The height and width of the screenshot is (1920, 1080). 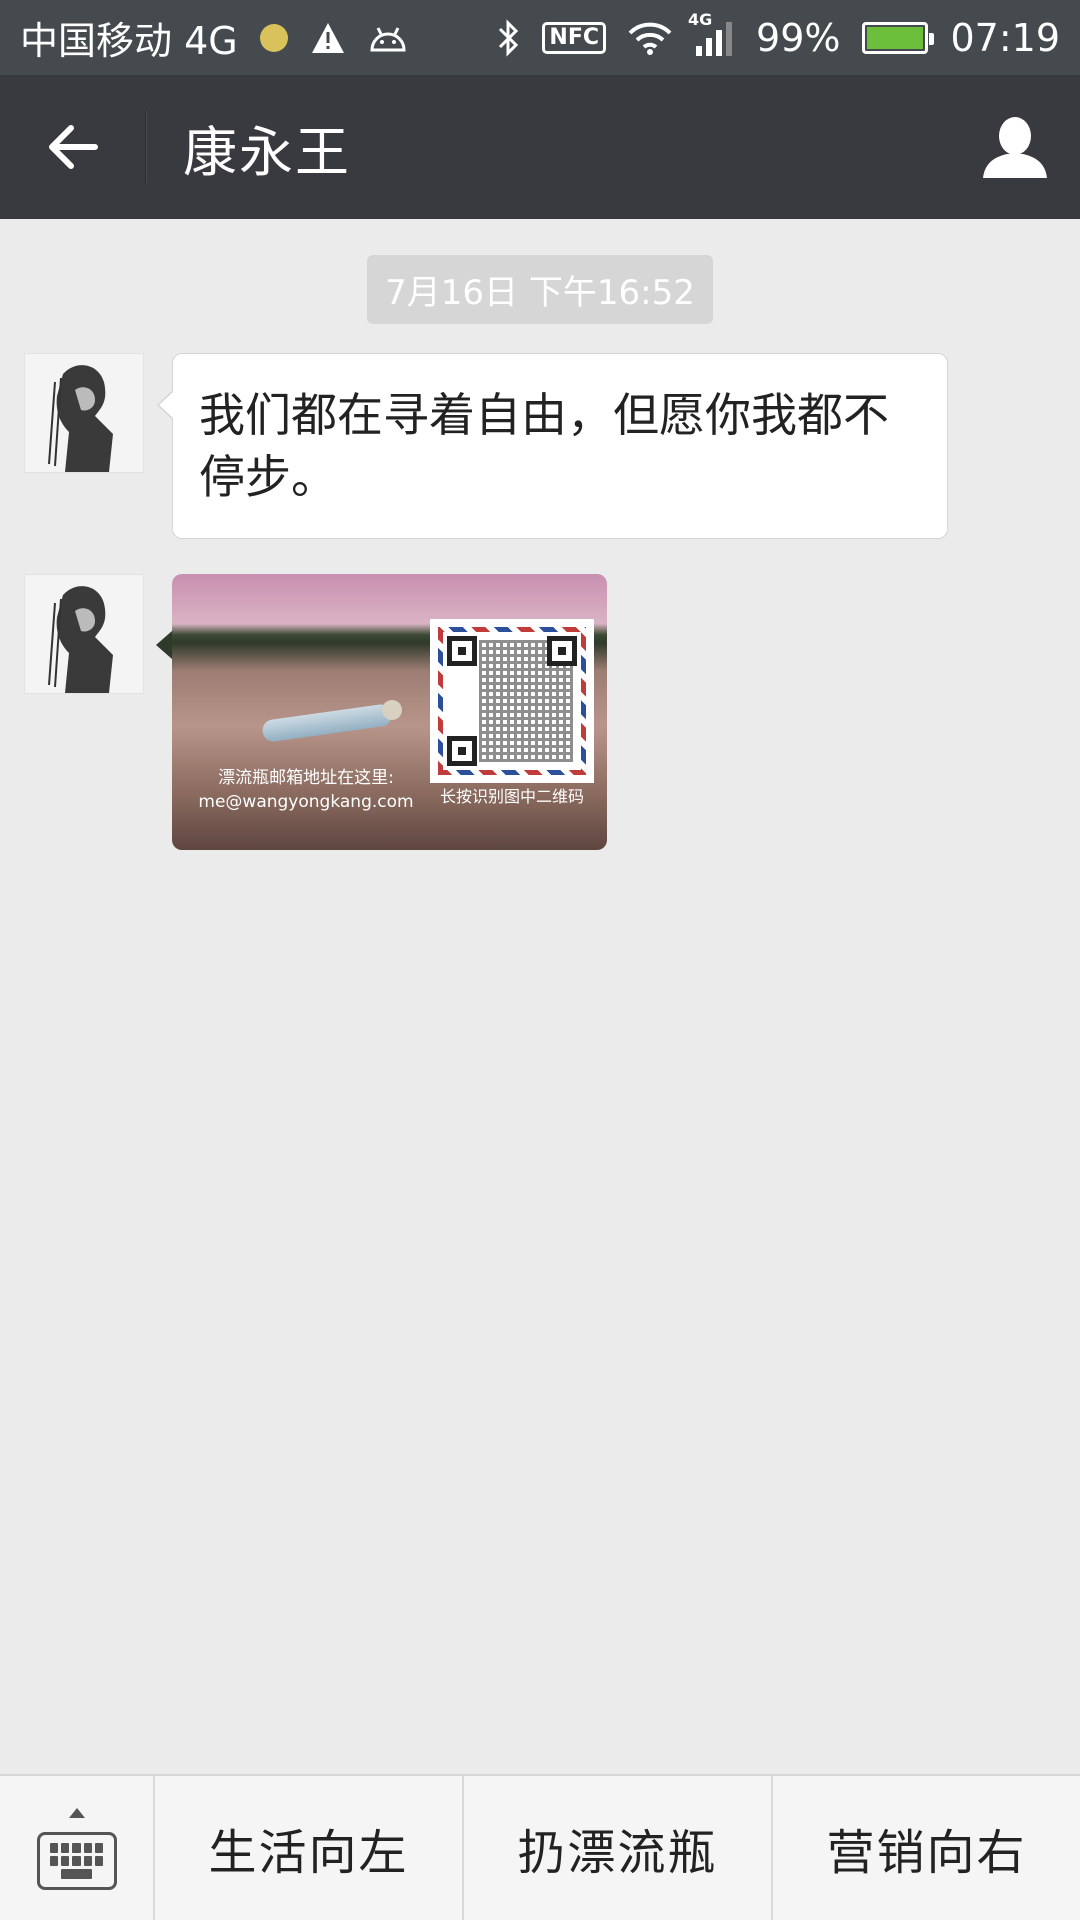 What do you see at coordinates (306, 802) in the screenshot?
I see `image-caption-line2: me@wangyongkang.com` at bounding box center [306, 802].